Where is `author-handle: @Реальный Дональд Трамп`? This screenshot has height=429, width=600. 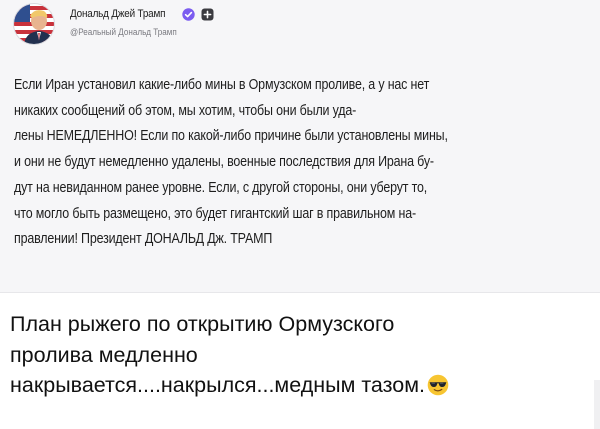 author-handle: @Реальный Дональд Трамп is located at coordinates (123, 32).